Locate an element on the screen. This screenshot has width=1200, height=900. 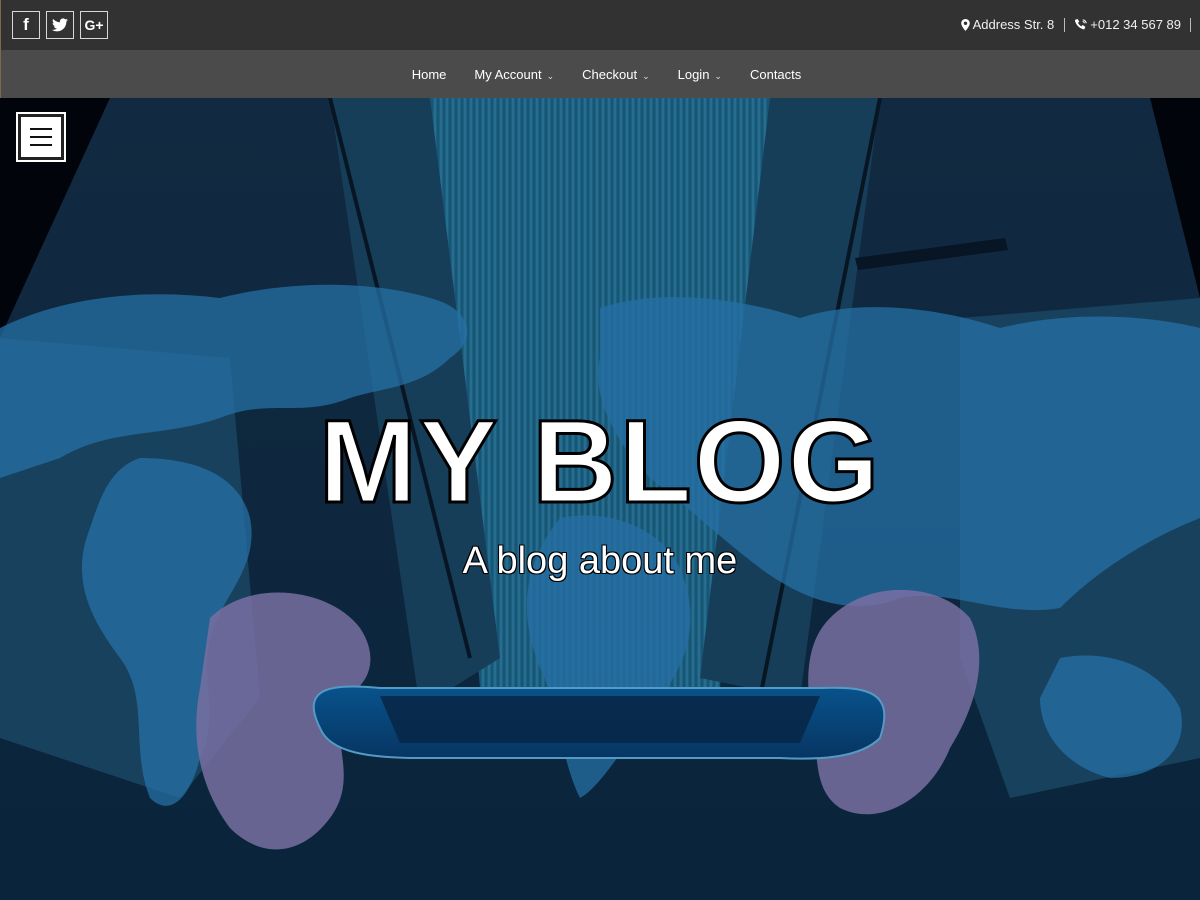
address-item: Address Str. 8 is located at coordinates (1008, 25).